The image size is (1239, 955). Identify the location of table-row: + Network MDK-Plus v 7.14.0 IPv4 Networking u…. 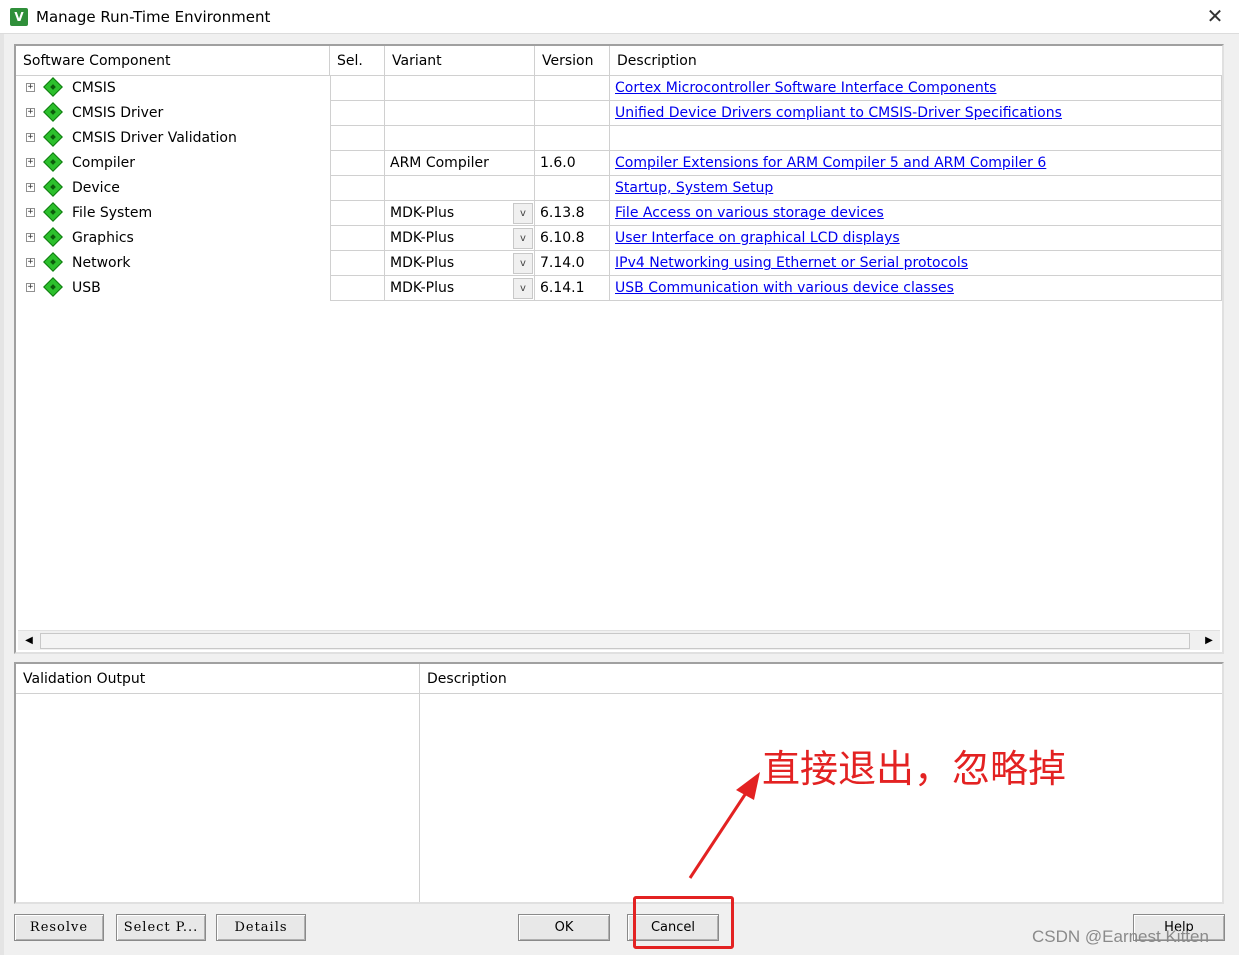
(619, 263).